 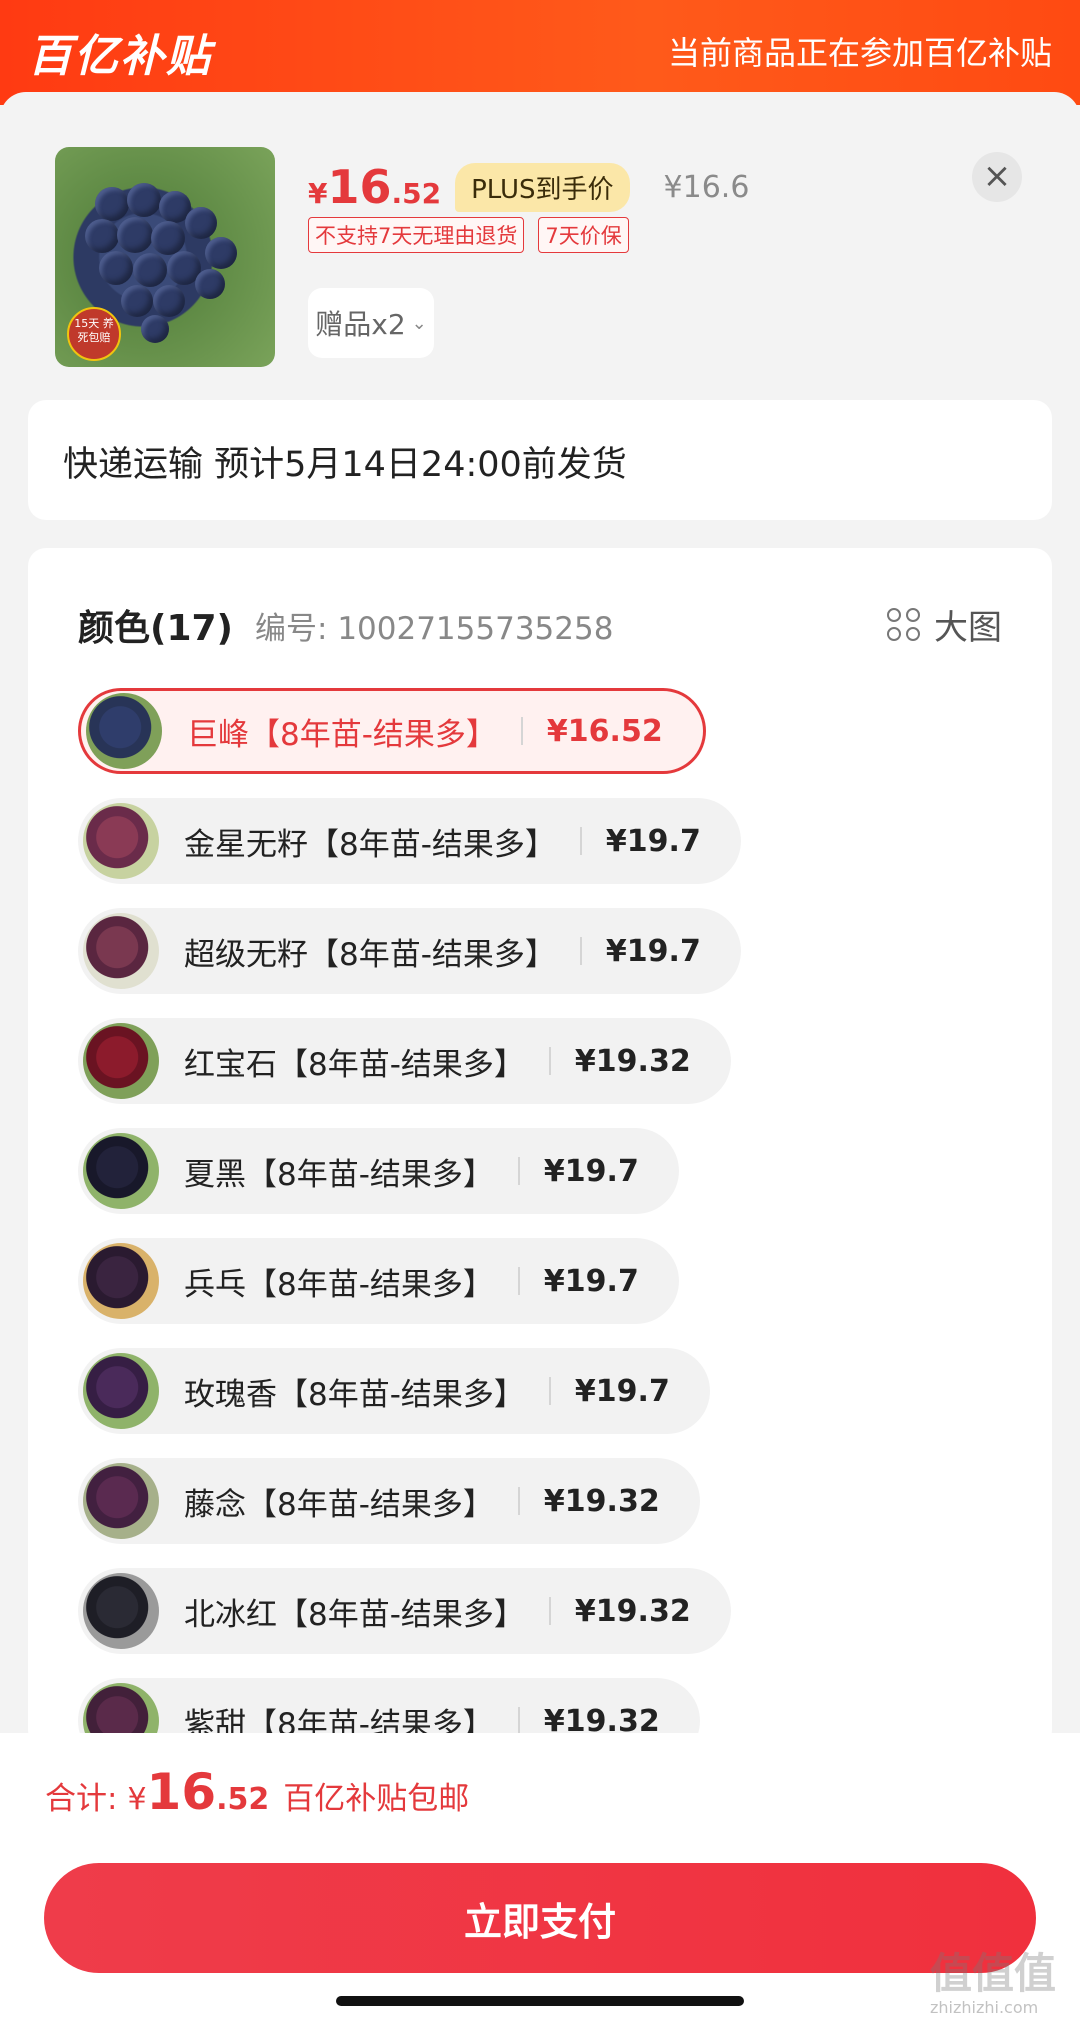 I want to click on option-chip: 夏黑【8年苗-结果多】 ¥19.7, so click(x=378, y=1171).